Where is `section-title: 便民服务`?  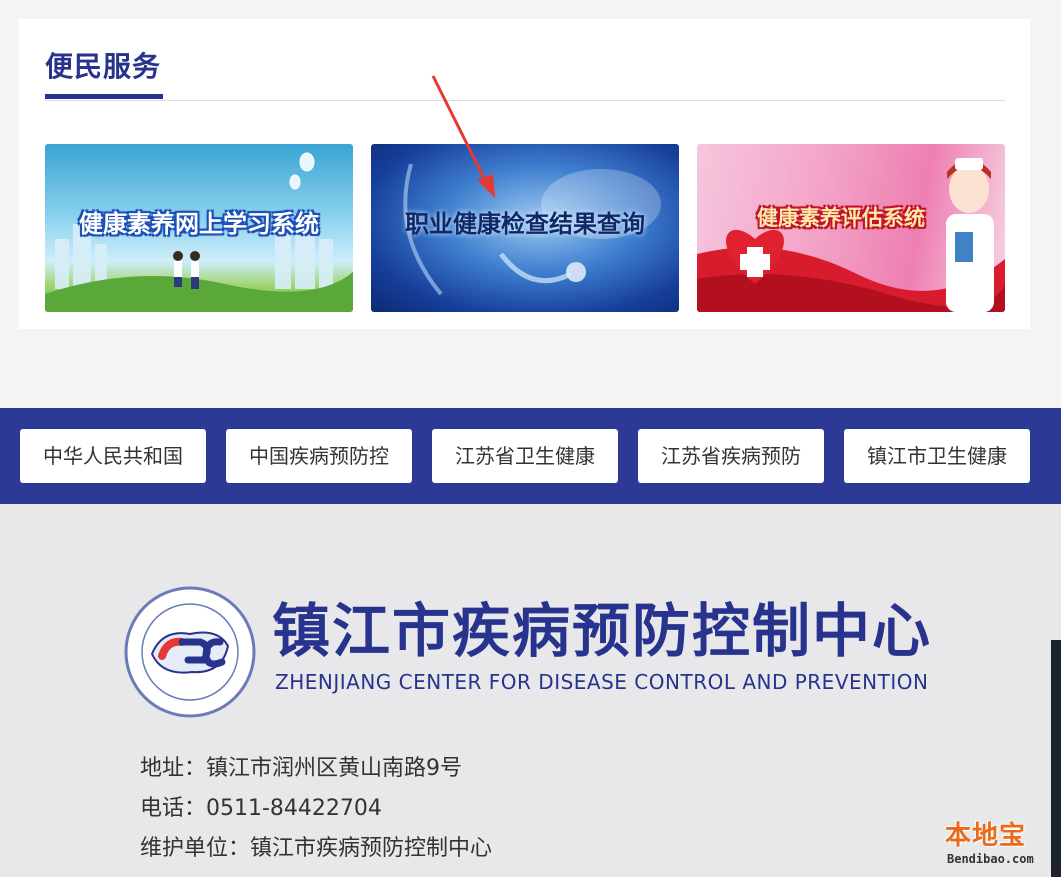 section-title: 便民服务 is located at coordinates (104, 74).